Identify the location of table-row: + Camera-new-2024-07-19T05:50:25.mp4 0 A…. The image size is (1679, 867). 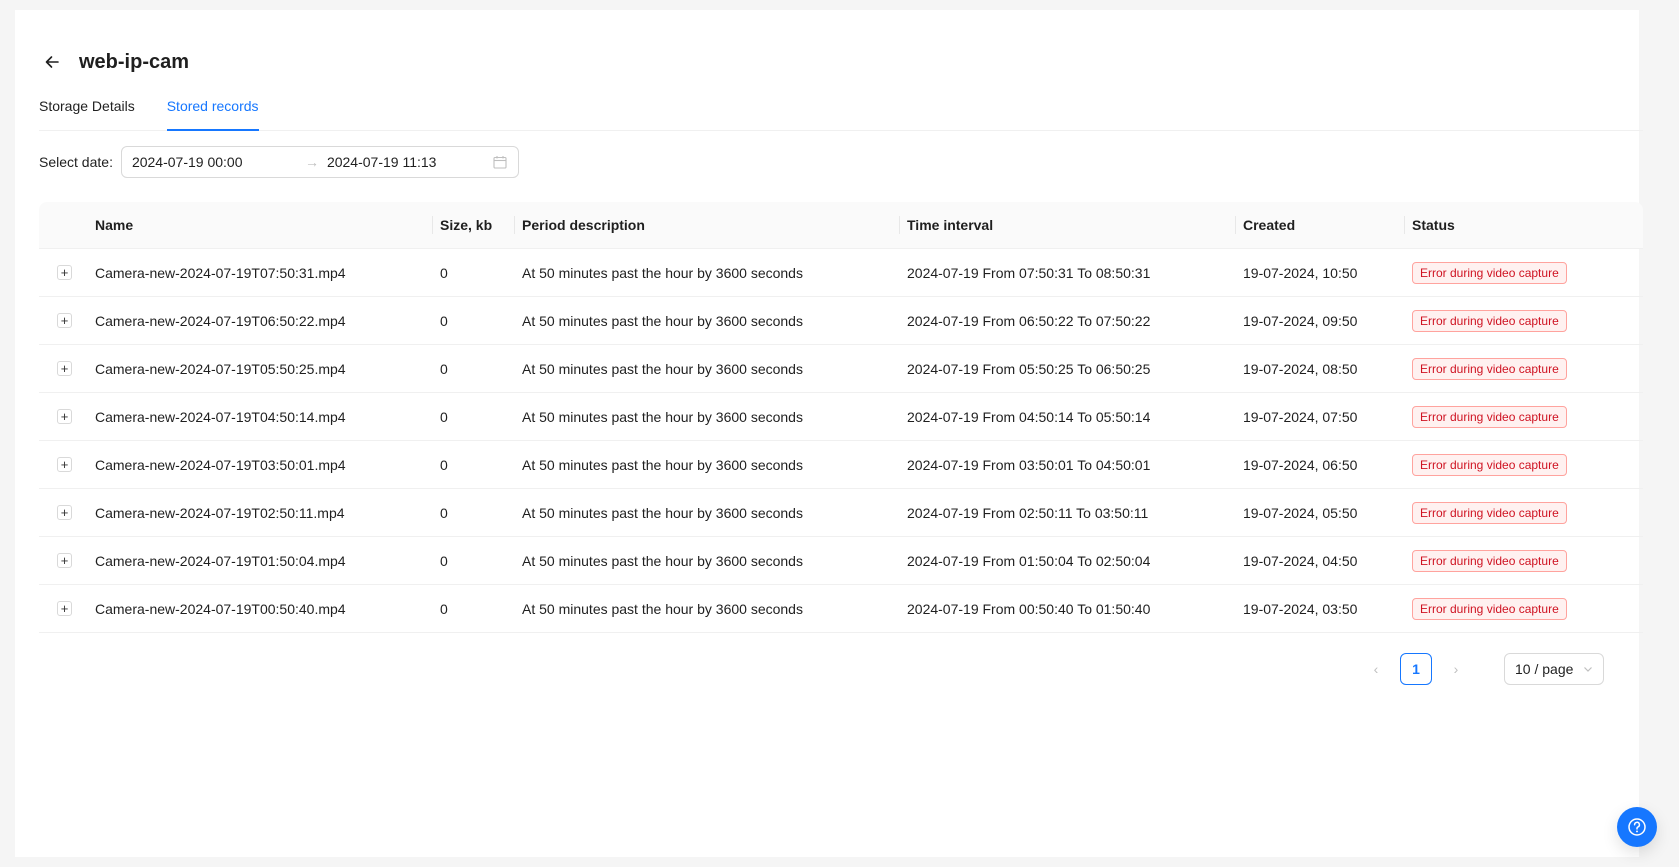
(841, 368).